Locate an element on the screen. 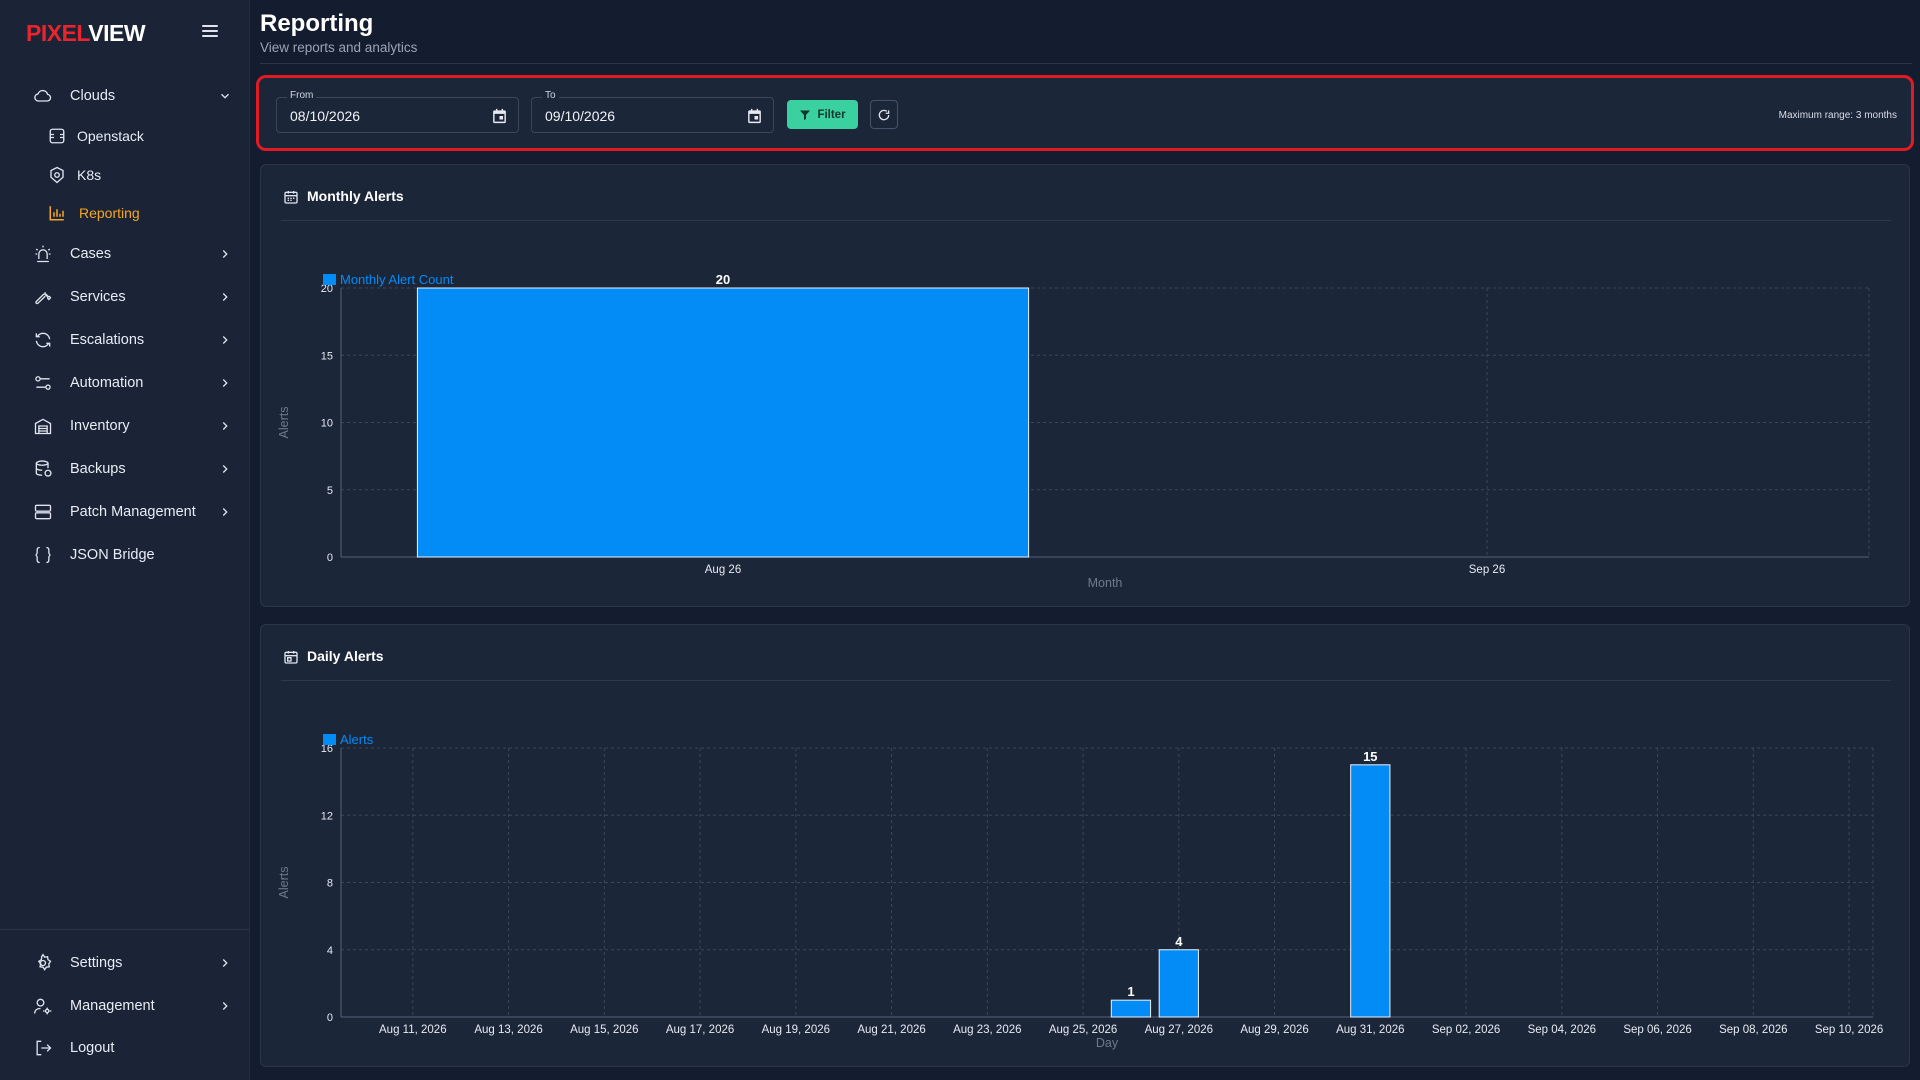  filter-button: Filter is located at coordinates (822, 114).